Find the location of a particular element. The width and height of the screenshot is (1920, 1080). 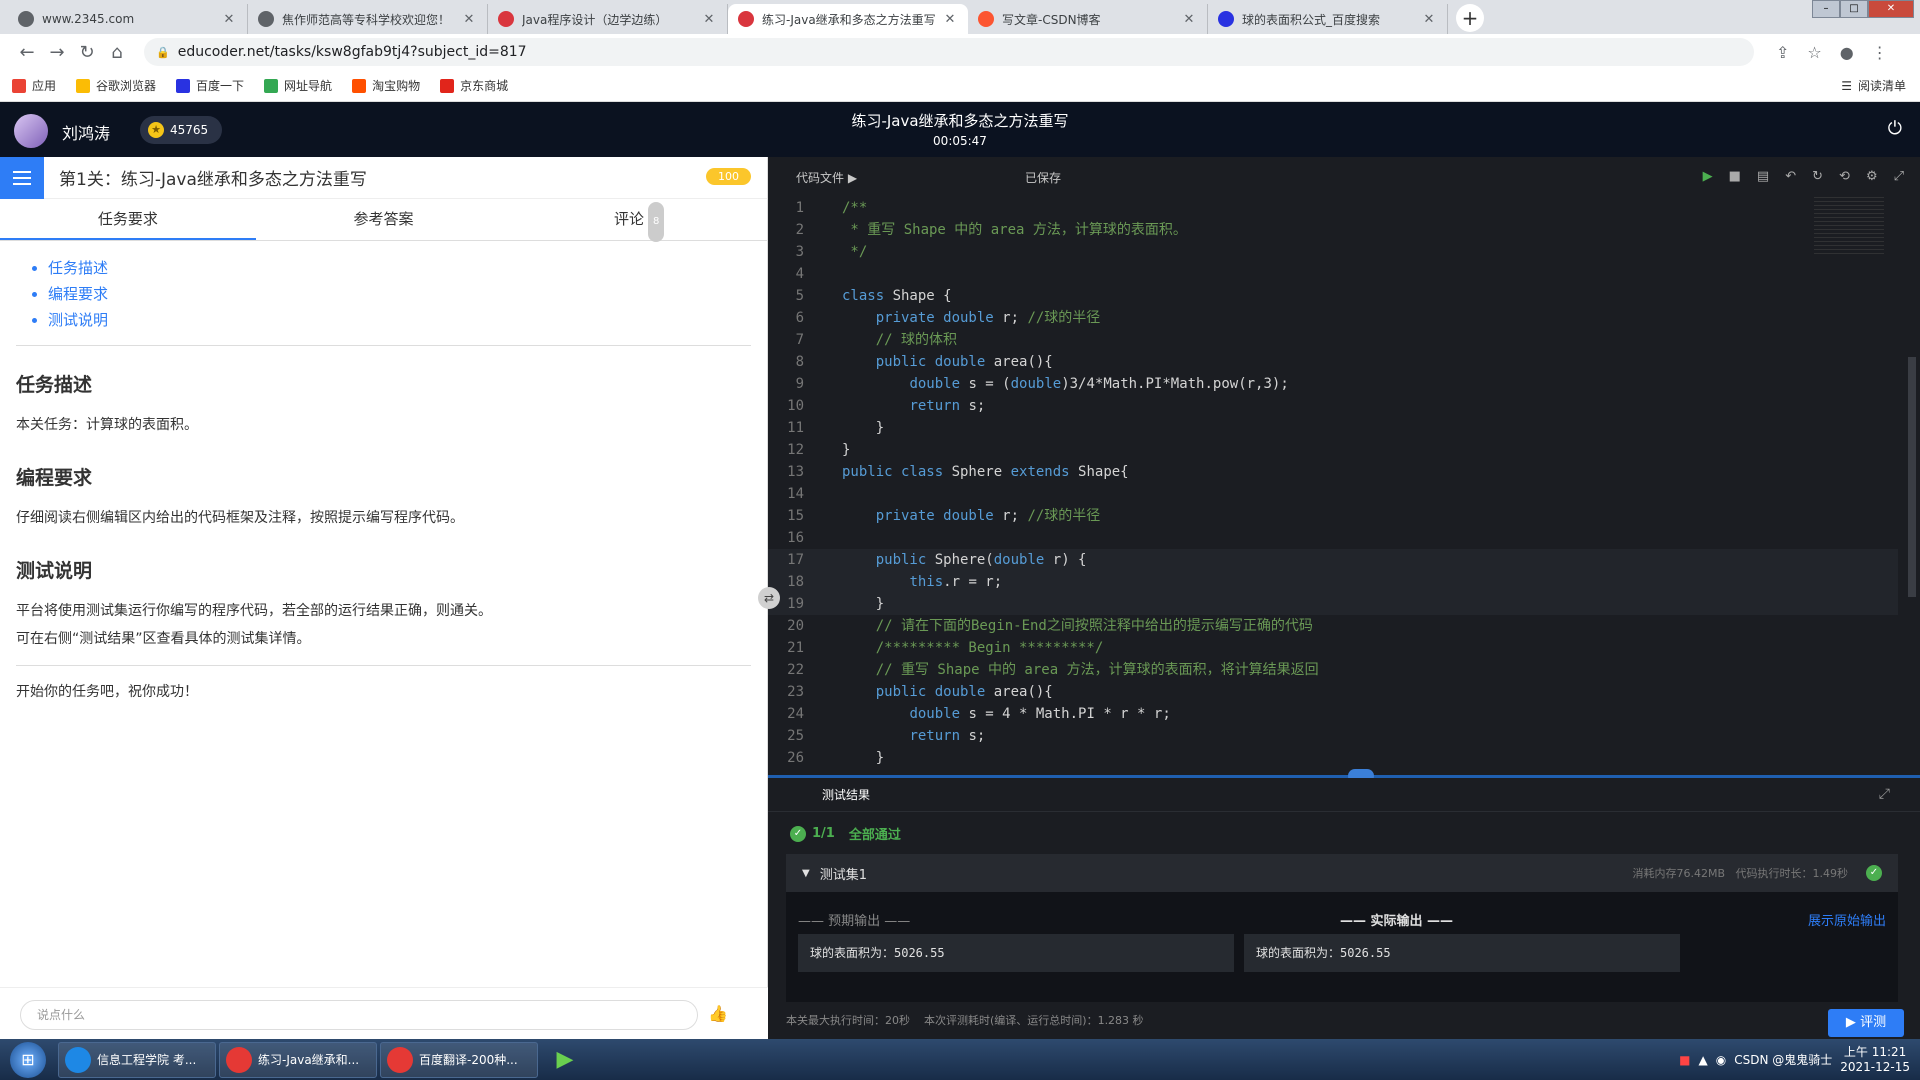

tab-task: 任务要求 is located at coordinates (128, 219).